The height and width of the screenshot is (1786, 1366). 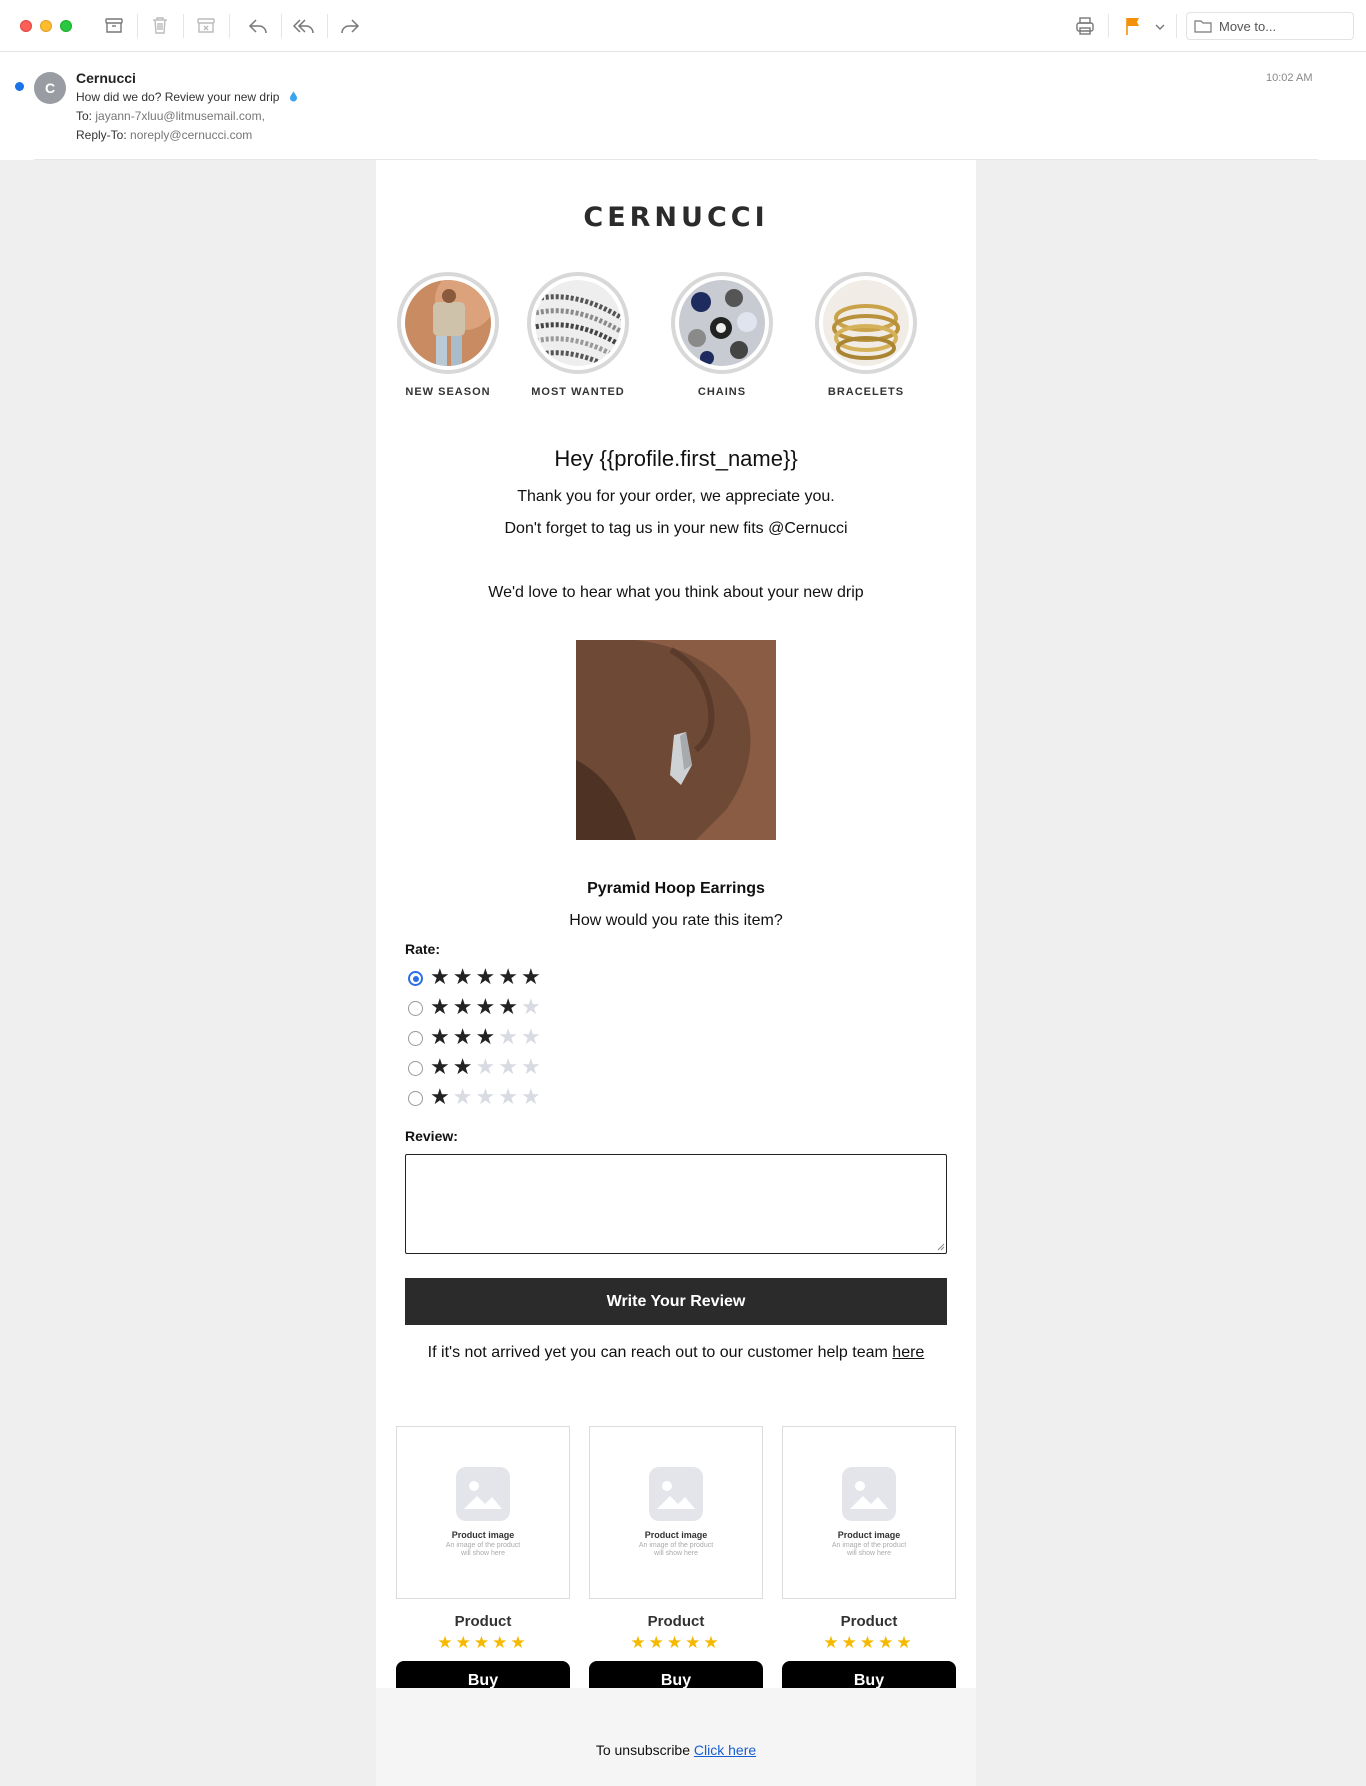 I want to click on email-footer: To unsubscribe Click here, so click(x=676, y=1737).